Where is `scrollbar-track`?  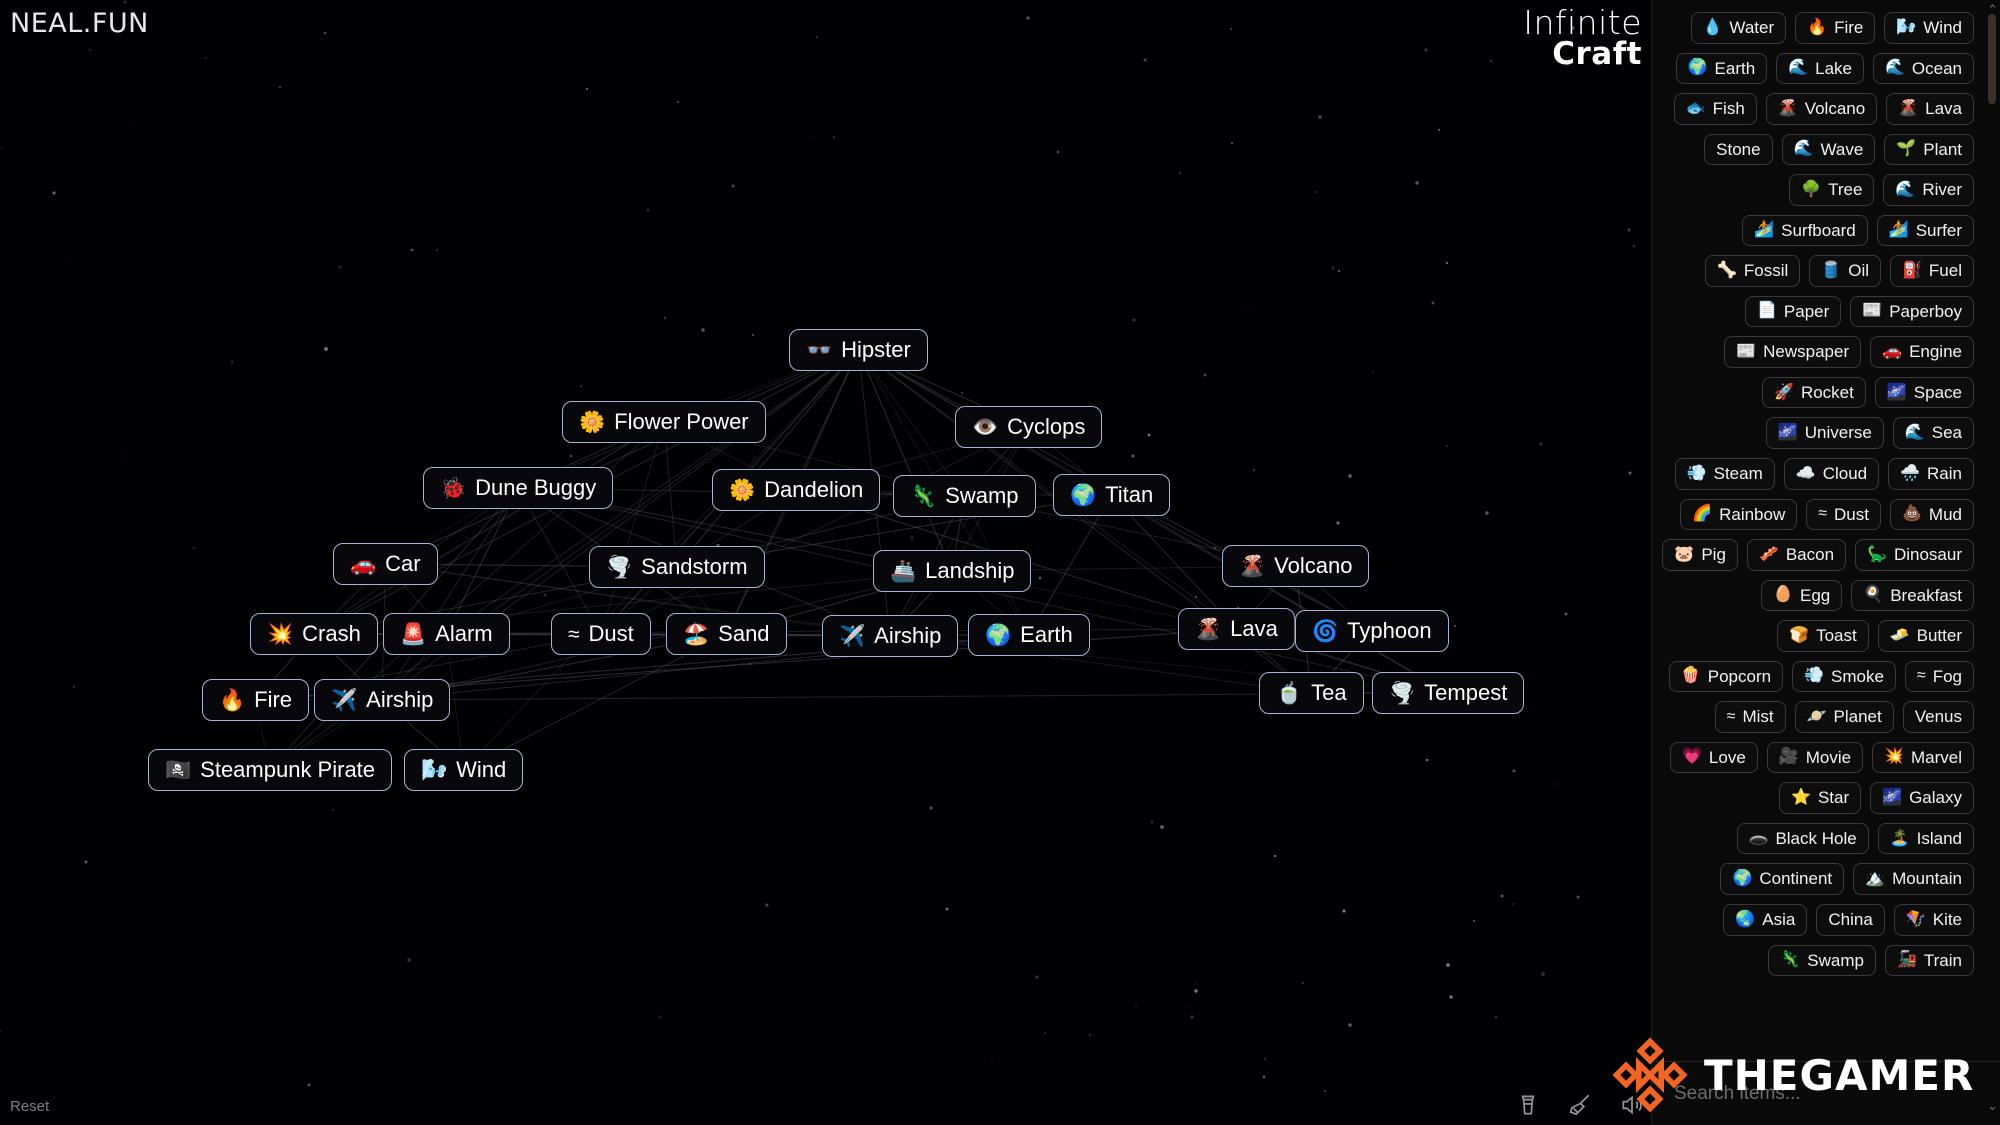
scrollbar-track is located at coordinates (1992, 519).